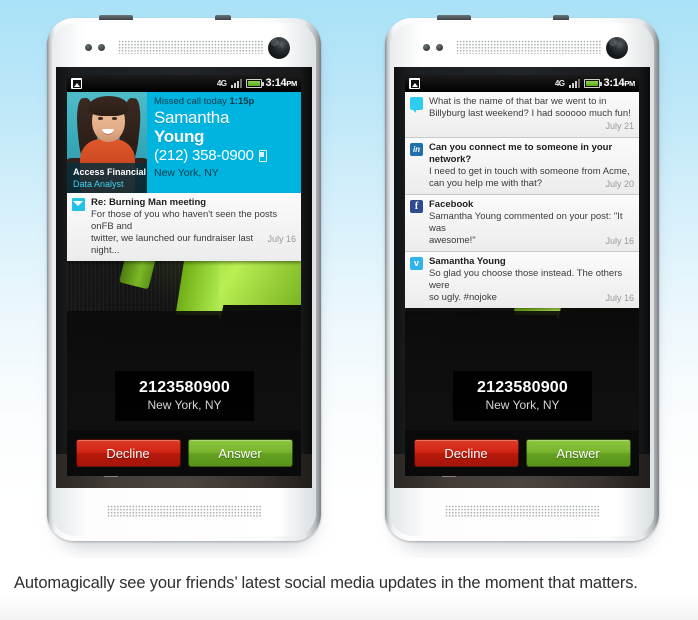  I want to click on twitter-icon: ᴠ, so click(416, 263).